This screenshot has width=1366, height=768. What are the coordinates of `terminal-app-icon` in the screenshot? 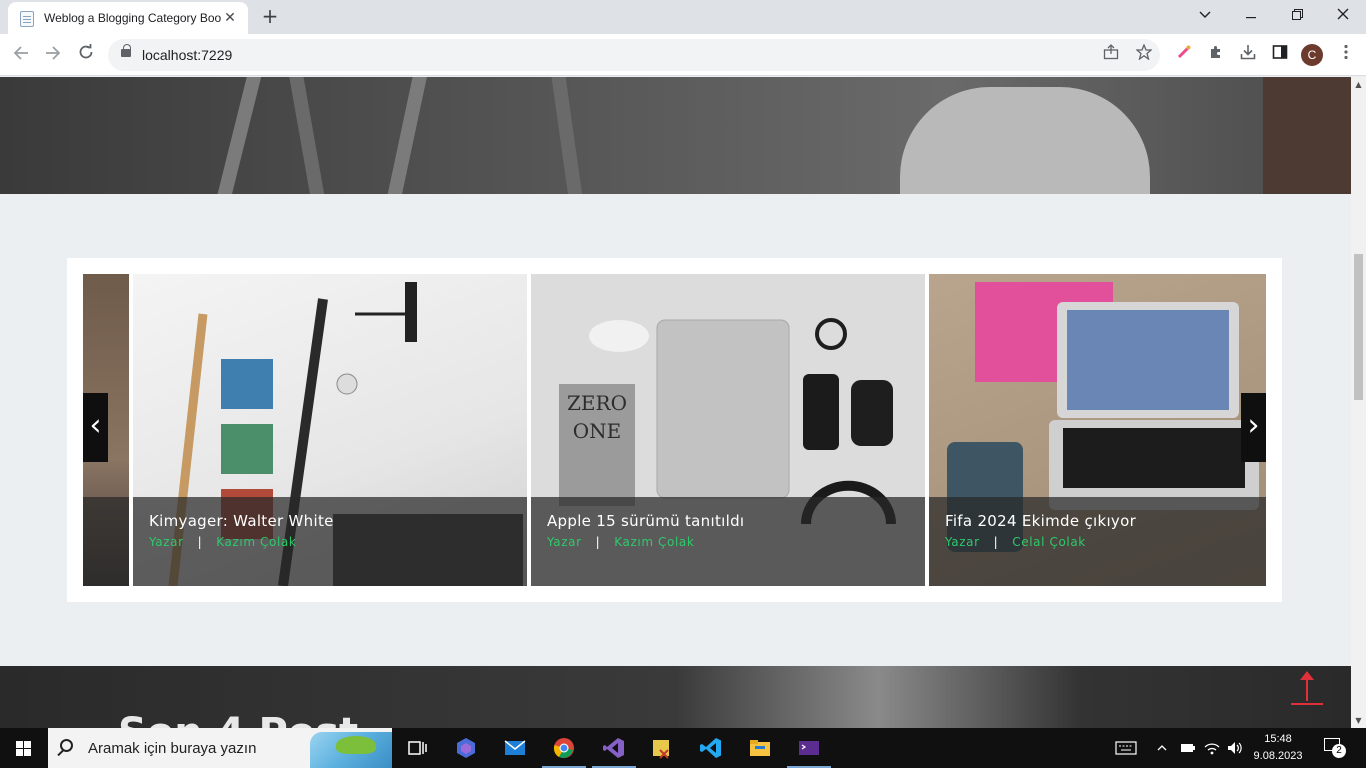 It's located at (809, 748).